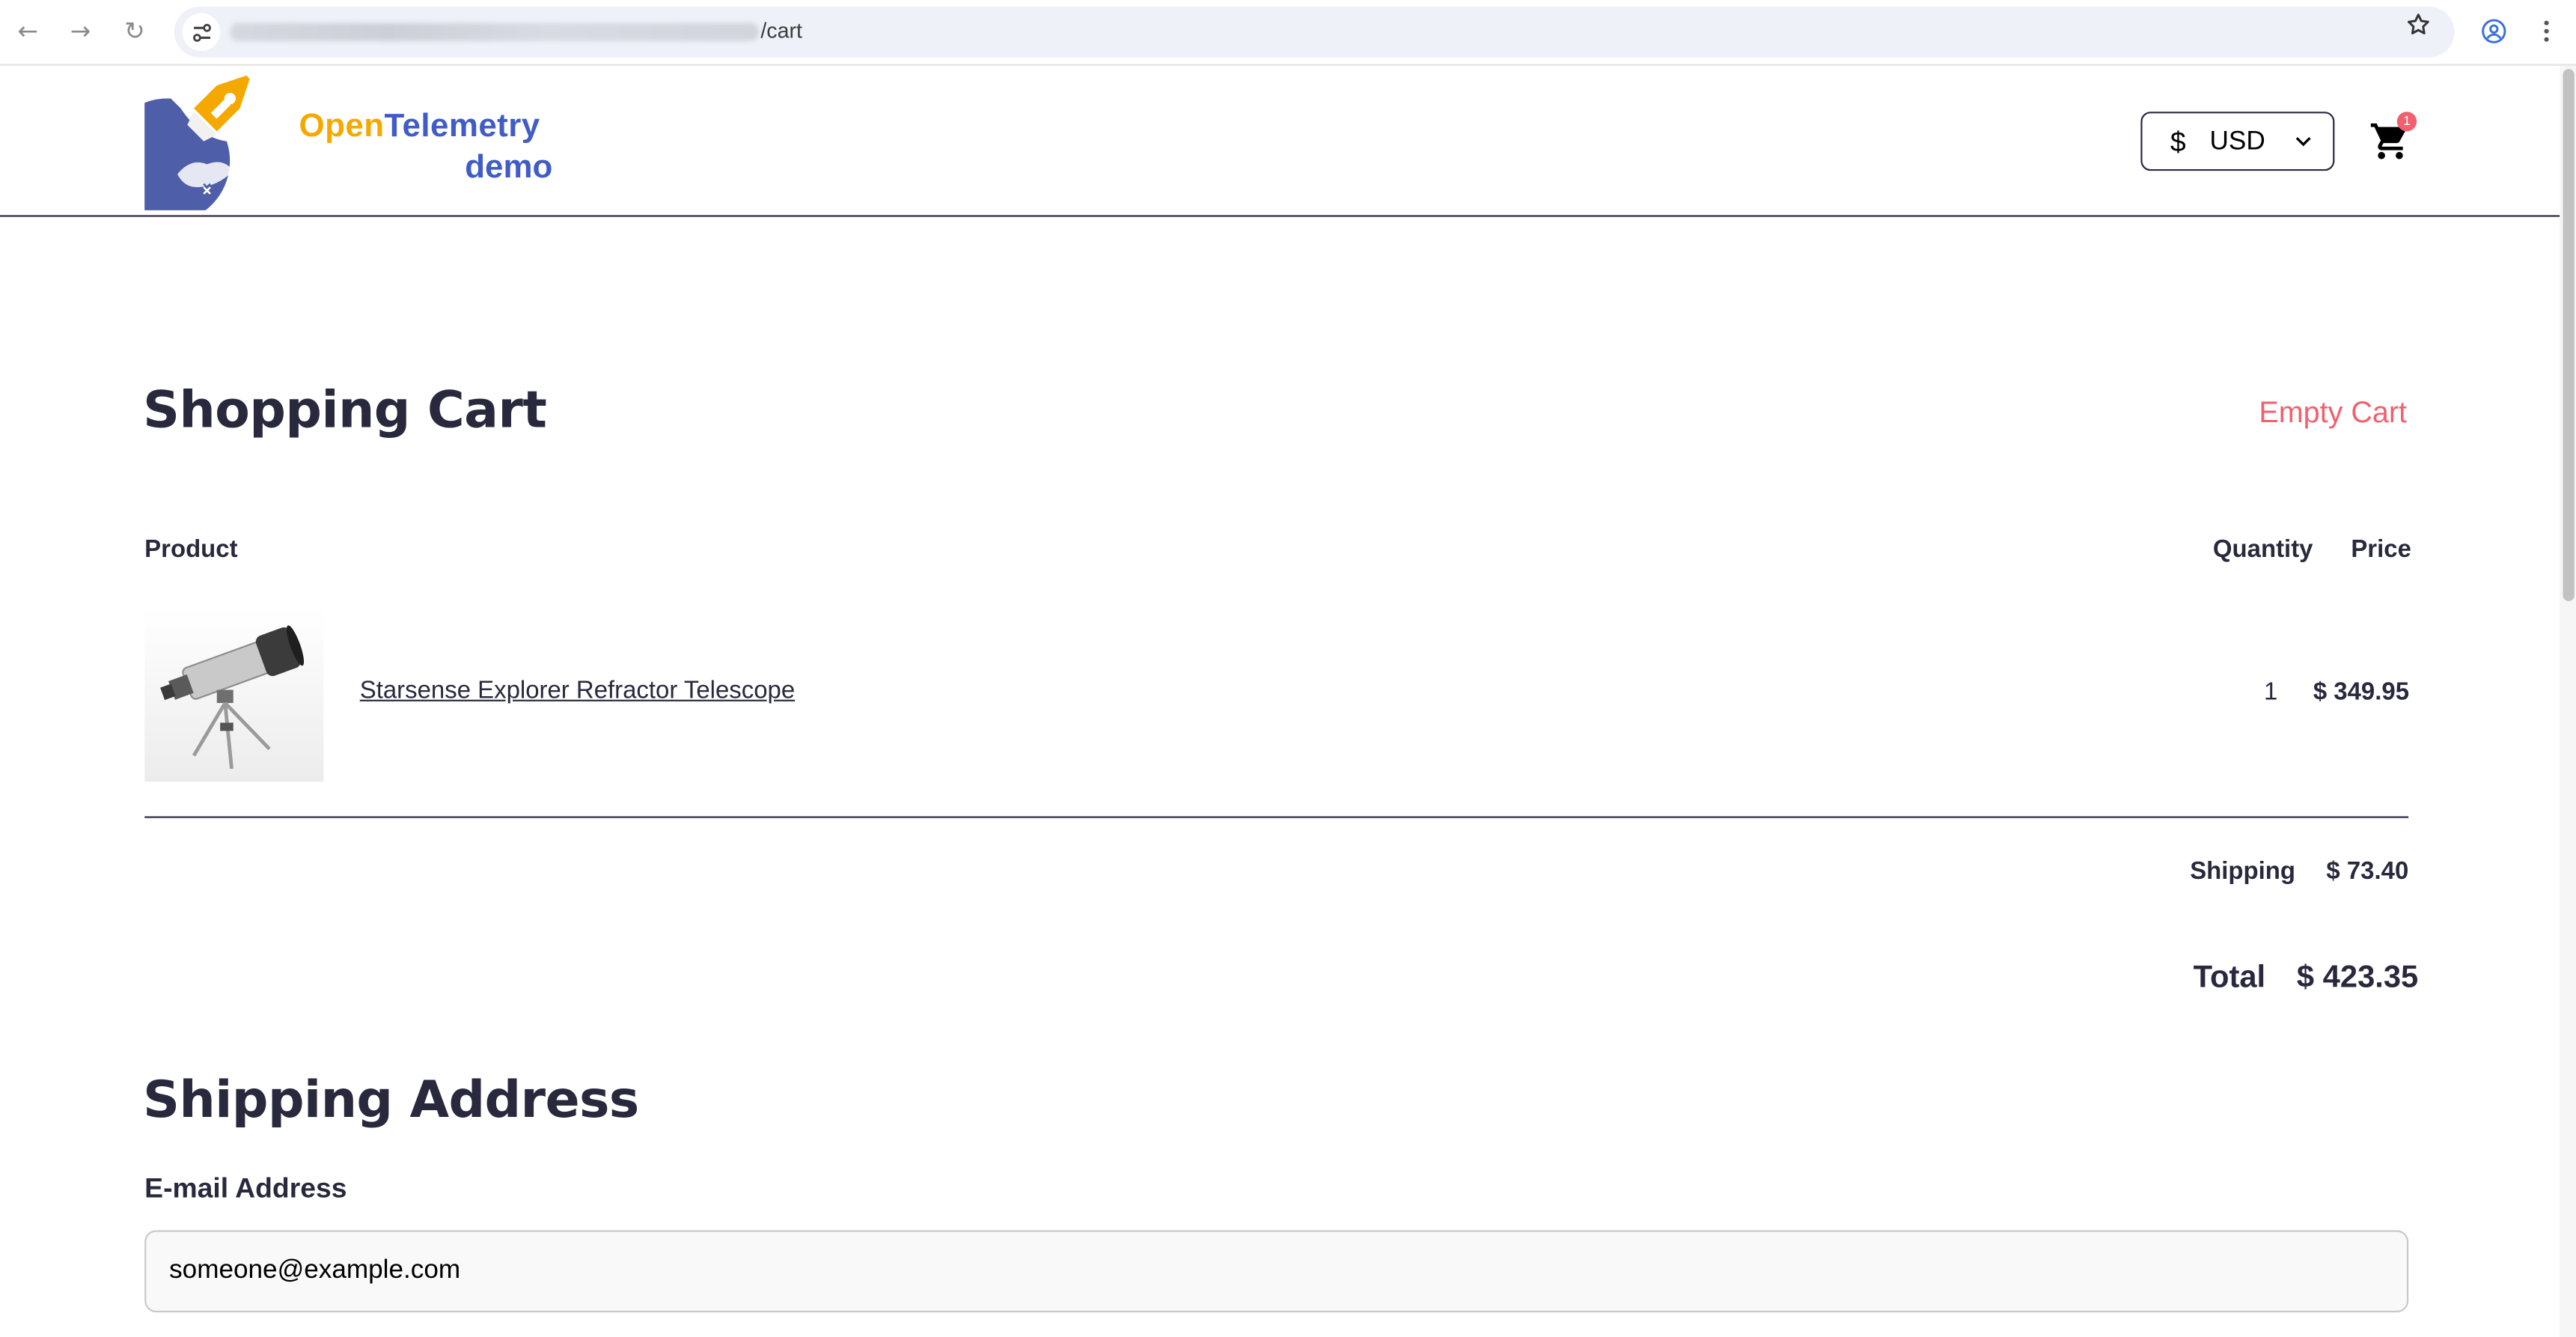  What do you see at coordinates (211, 142) in the screenshot?
I see `opentelemetry-logo-icon` at bounding box center [211, 142].